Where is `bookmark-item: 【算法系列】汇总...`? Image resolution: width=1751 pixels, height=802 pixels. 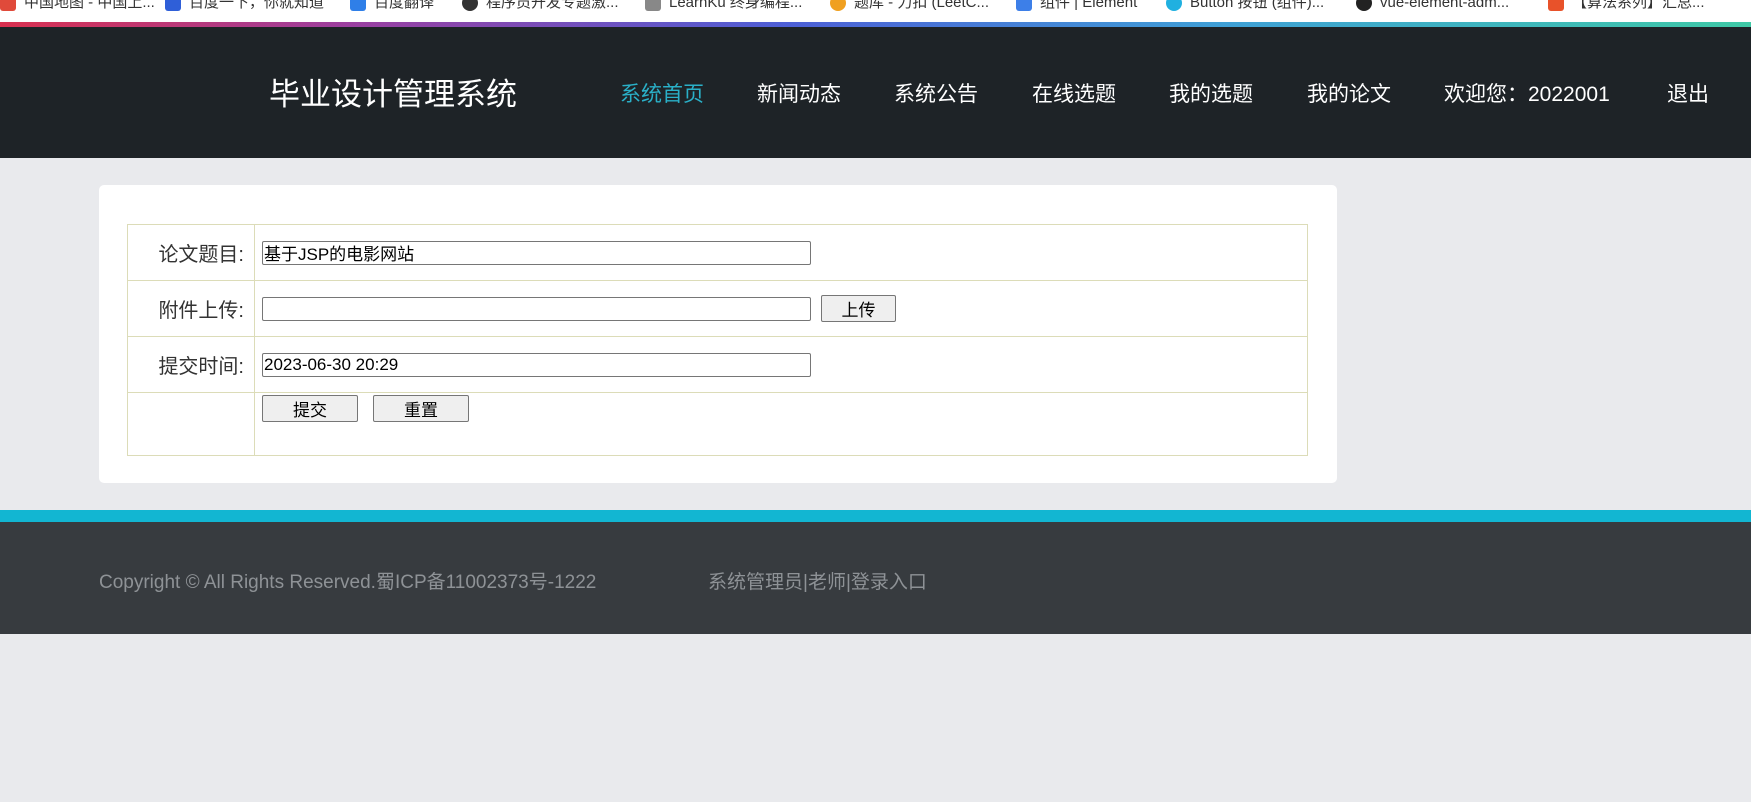
bookmark-item: 【算法系列】汇总... is located at coordinates (1626, 7).